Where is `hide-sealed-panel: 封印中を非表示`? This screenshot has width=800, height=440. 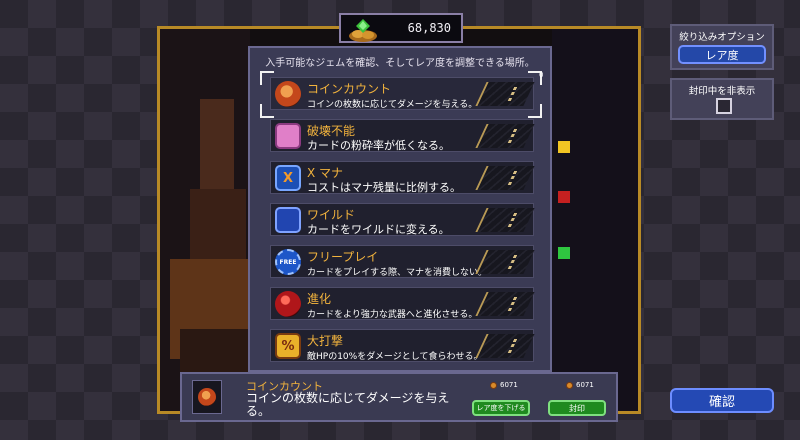
hide-sealed-panel: 封印中を非表示 is located at coordinates (722, 99).